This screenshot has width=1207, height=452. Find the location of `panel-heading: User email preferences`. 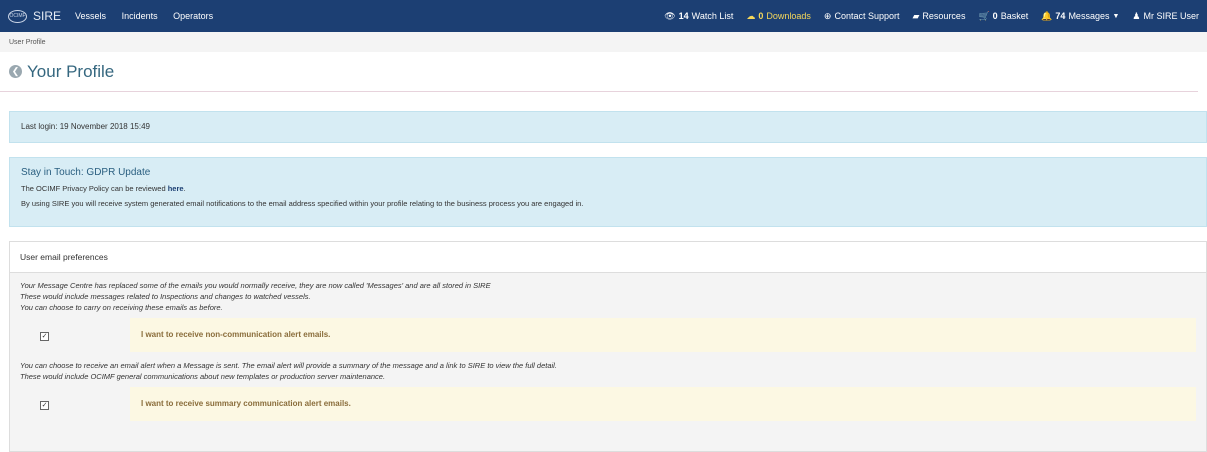

panel-heading: User email preferences is located at coordinates (608, 257).